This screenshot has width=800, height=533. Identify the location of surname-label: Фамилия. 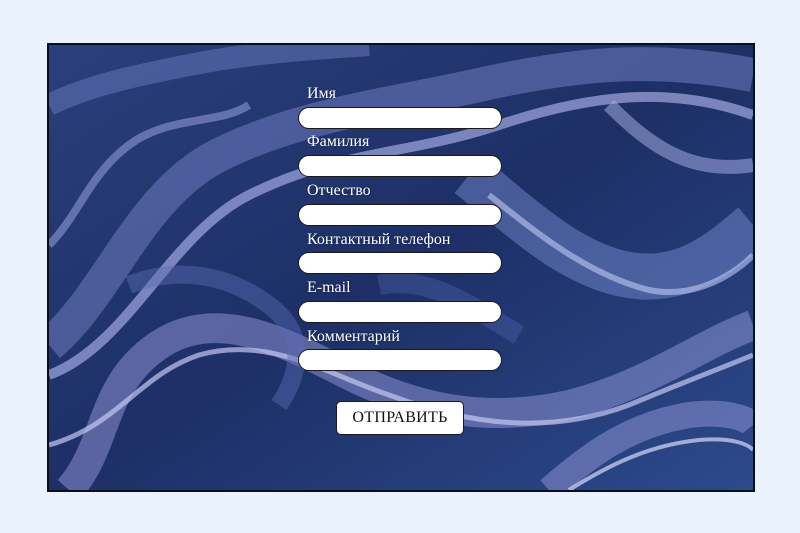
(338, 141).